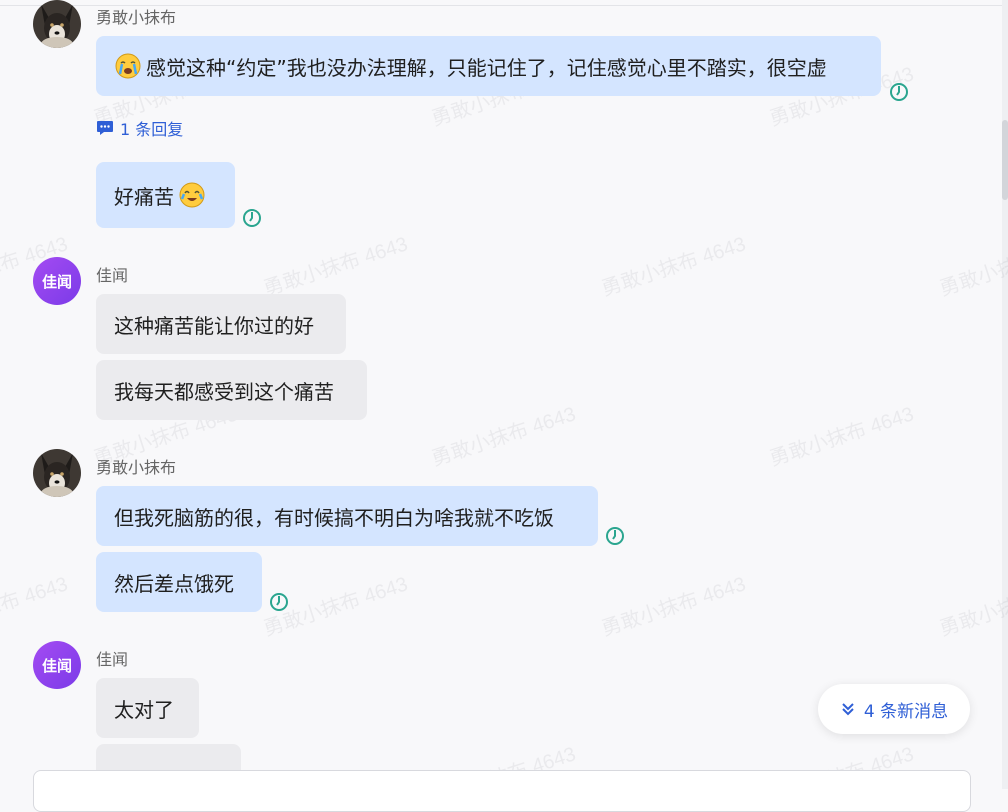 The image size is (1008, 812). Describe the element at coordinates (214, 325) in the screenshot. I see `message-text: 这种痛苦能让你过的好` at that location.